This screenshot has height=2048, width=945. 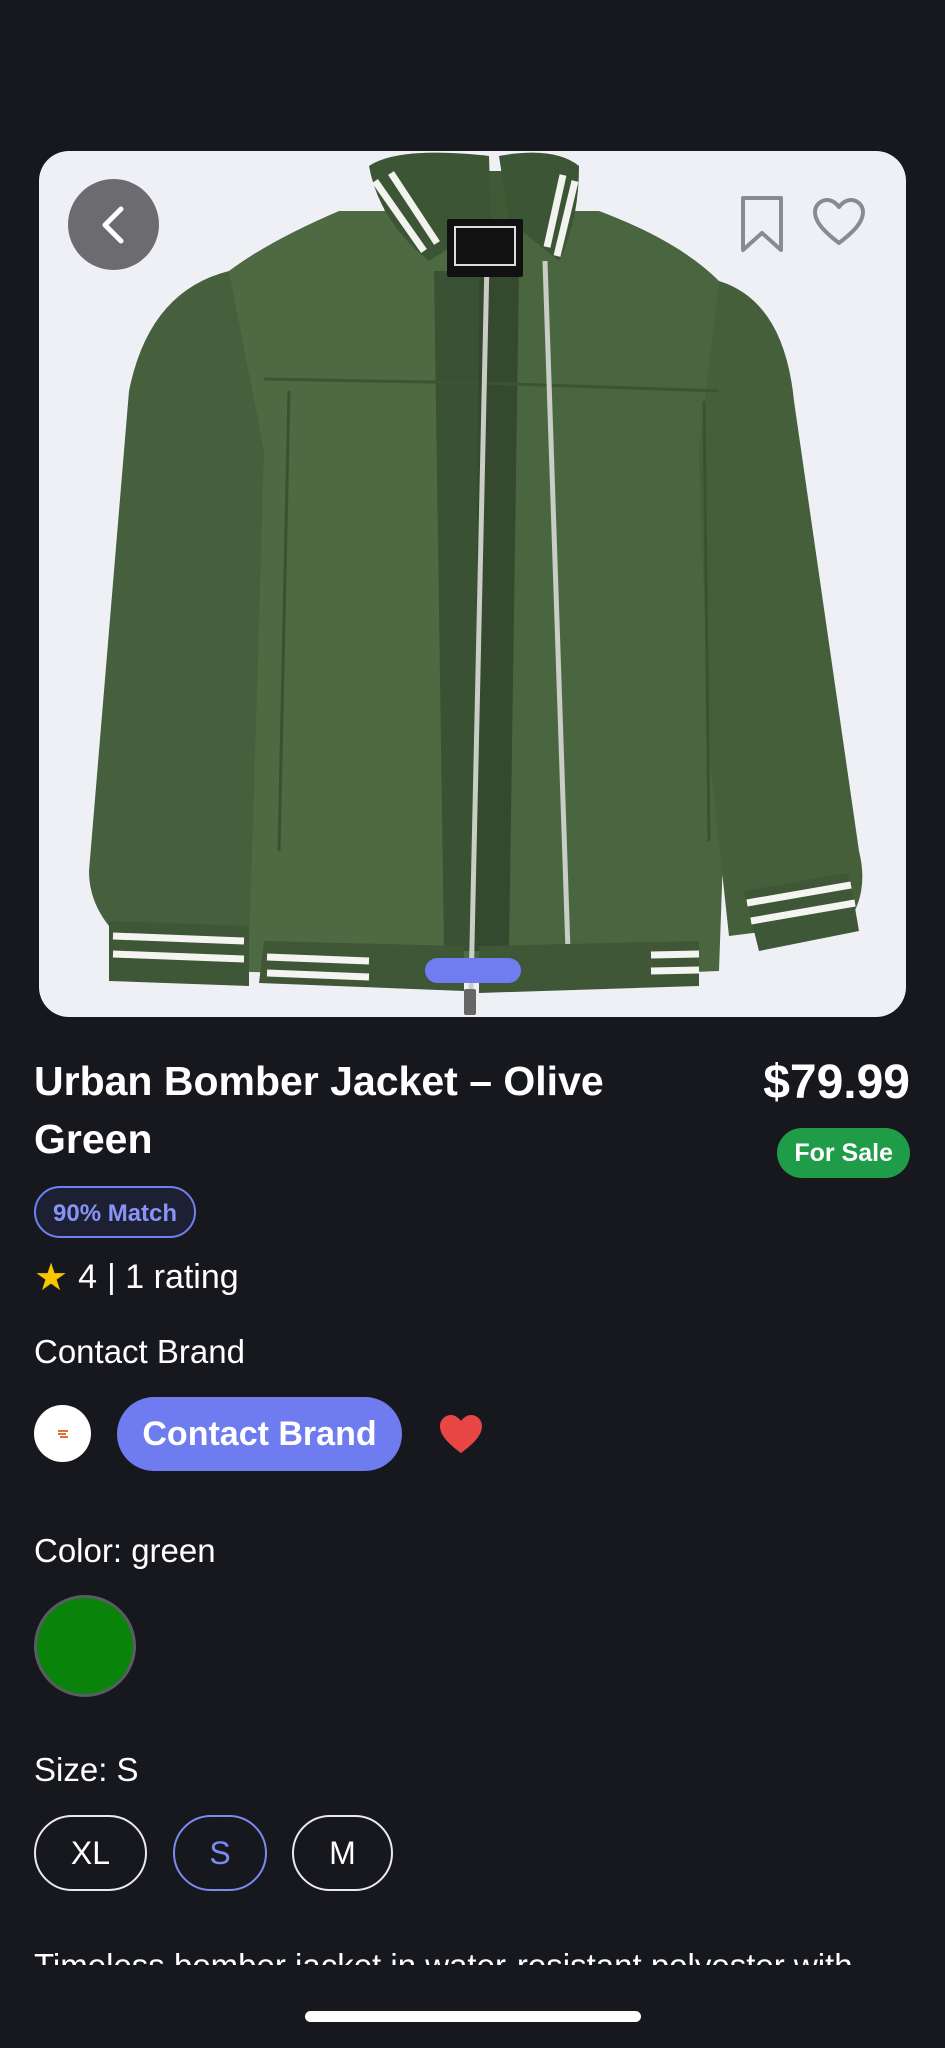 What do you see at coordinates (843, 1153) in the screenshot?
I see `sale-status-badge: For Sale` at bounding box center [843, 1153].